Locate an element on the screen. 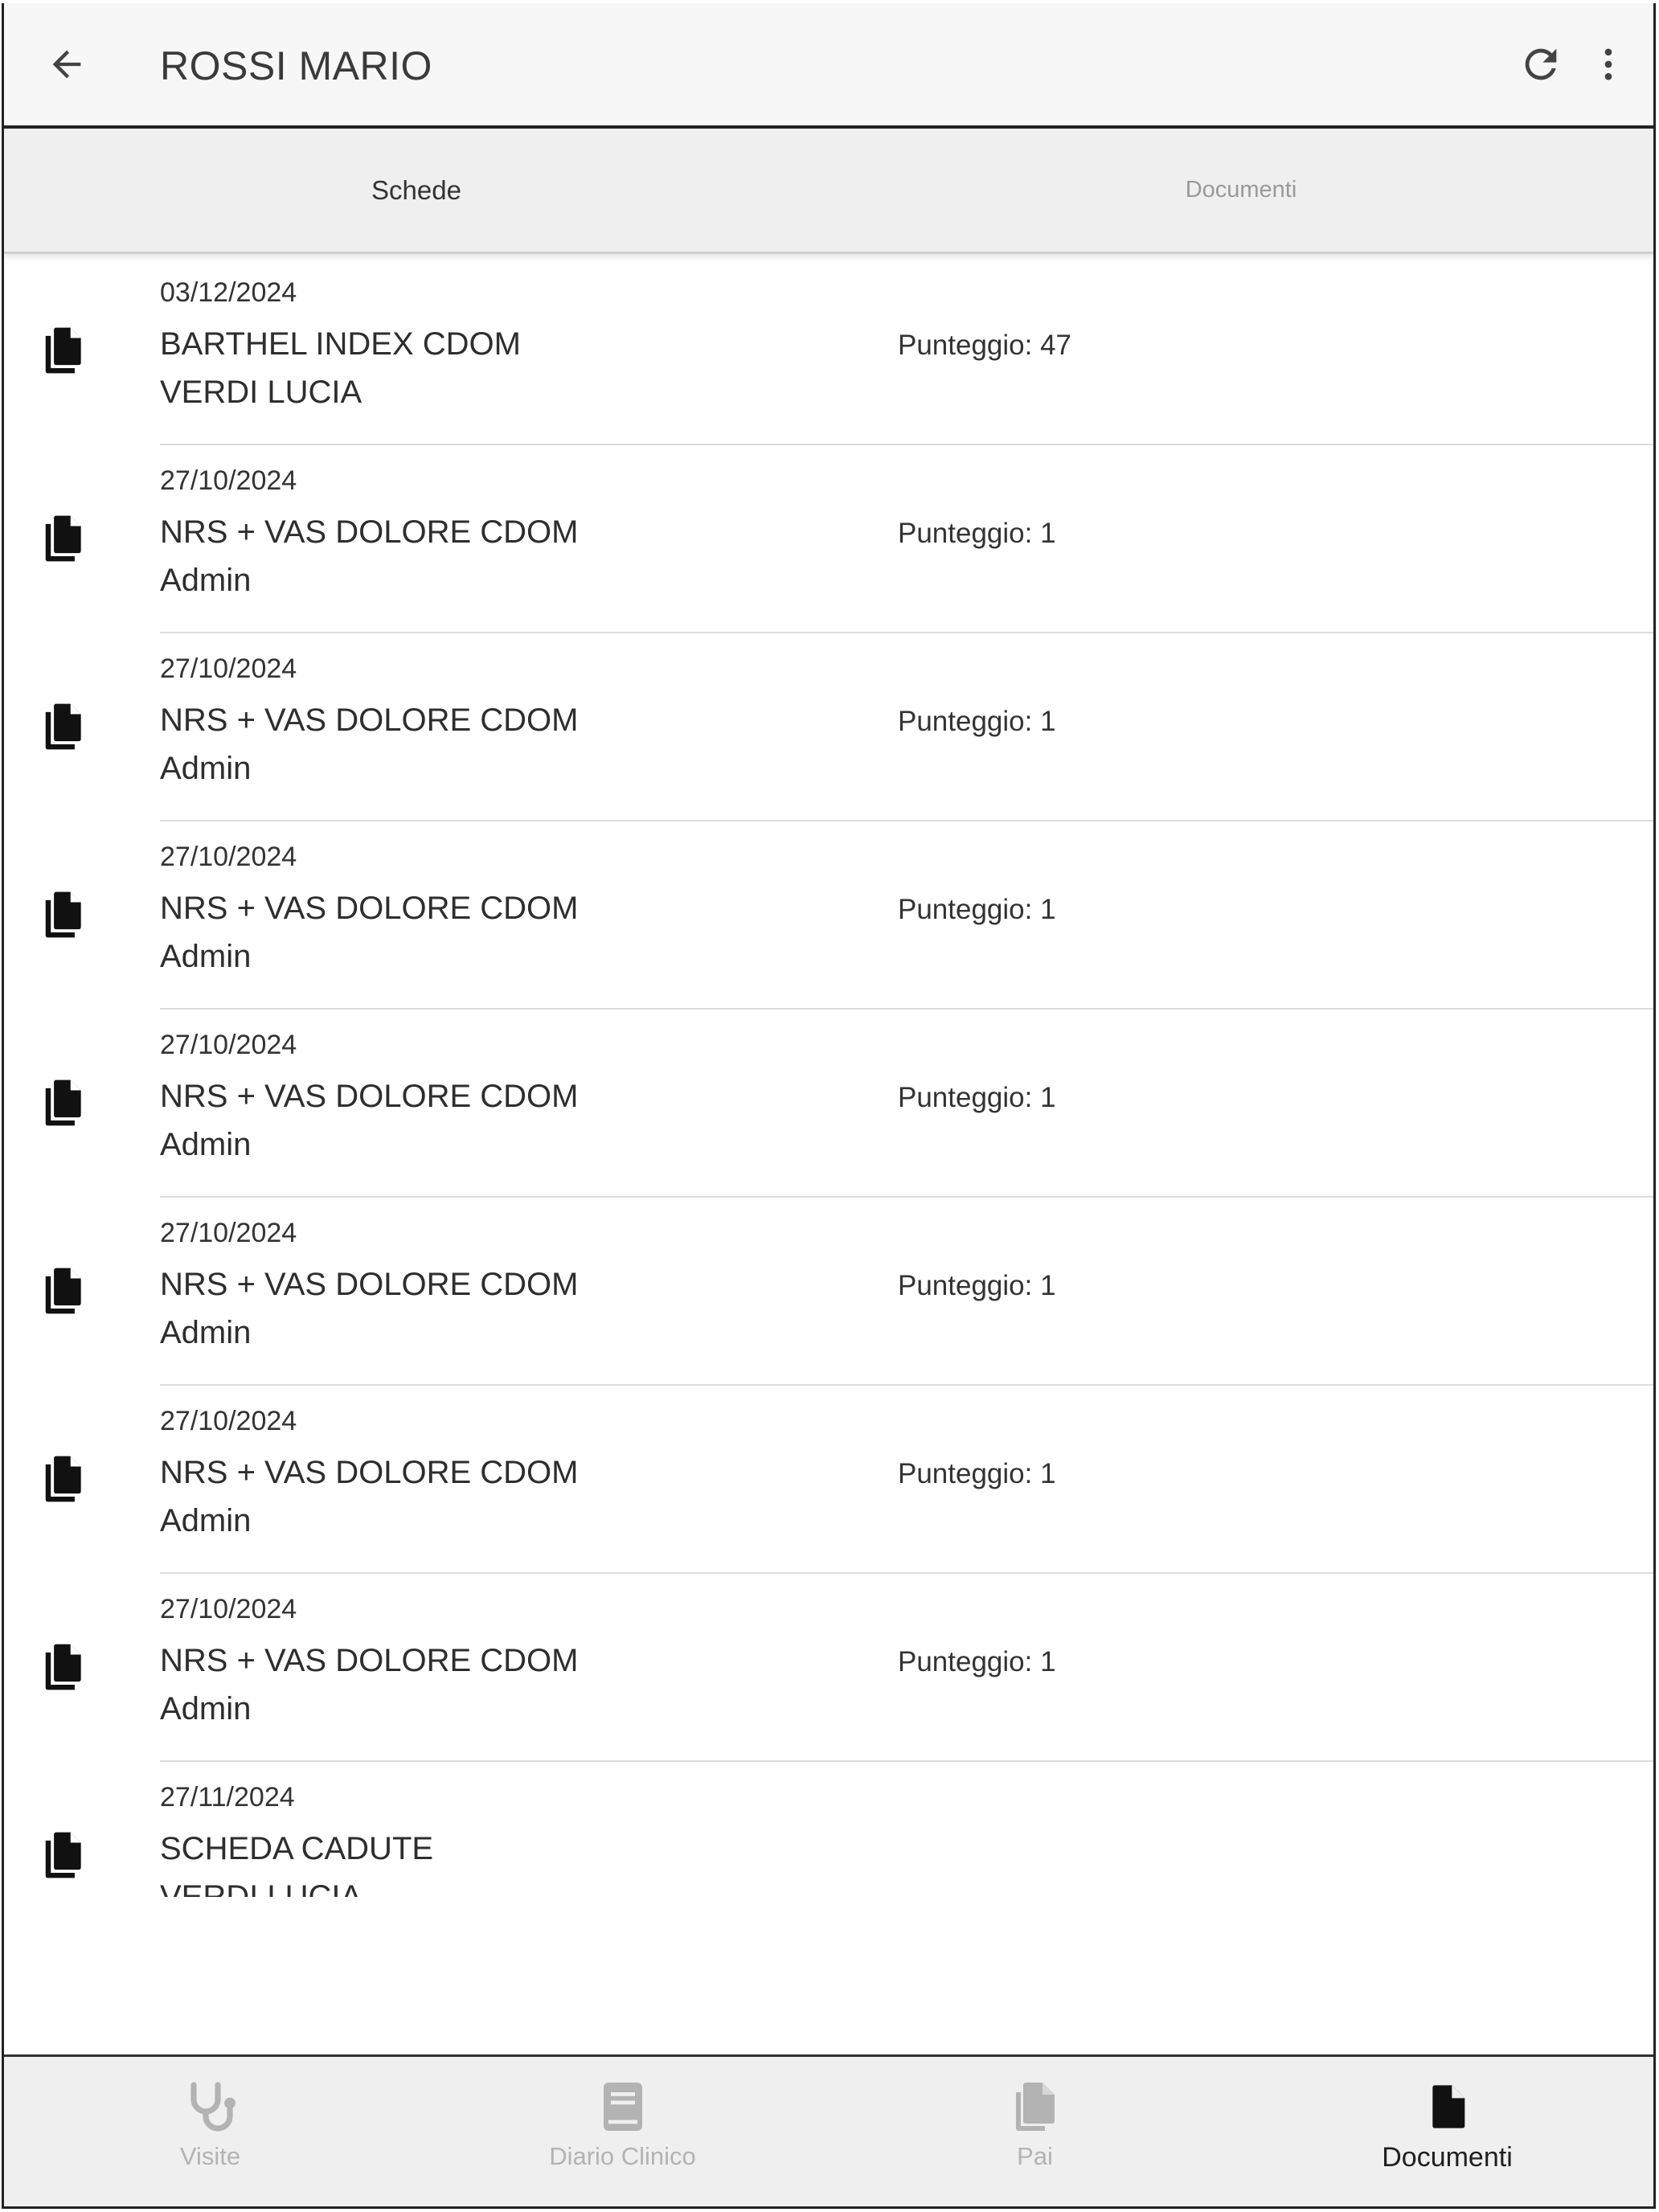  more-vertical-icon is located at coordinates (1608, 64).